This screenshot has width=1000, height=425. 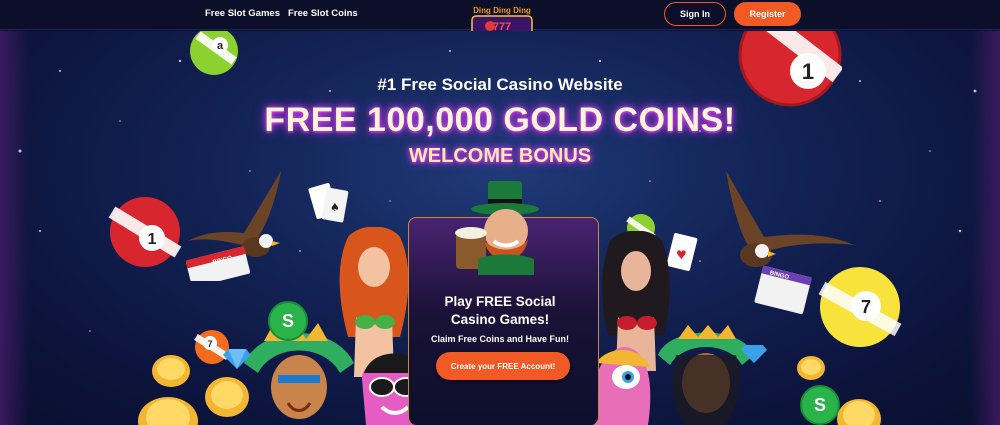 I want to click on create-free-account-button: Create your FREE Account!, so click(x=503, y=366).